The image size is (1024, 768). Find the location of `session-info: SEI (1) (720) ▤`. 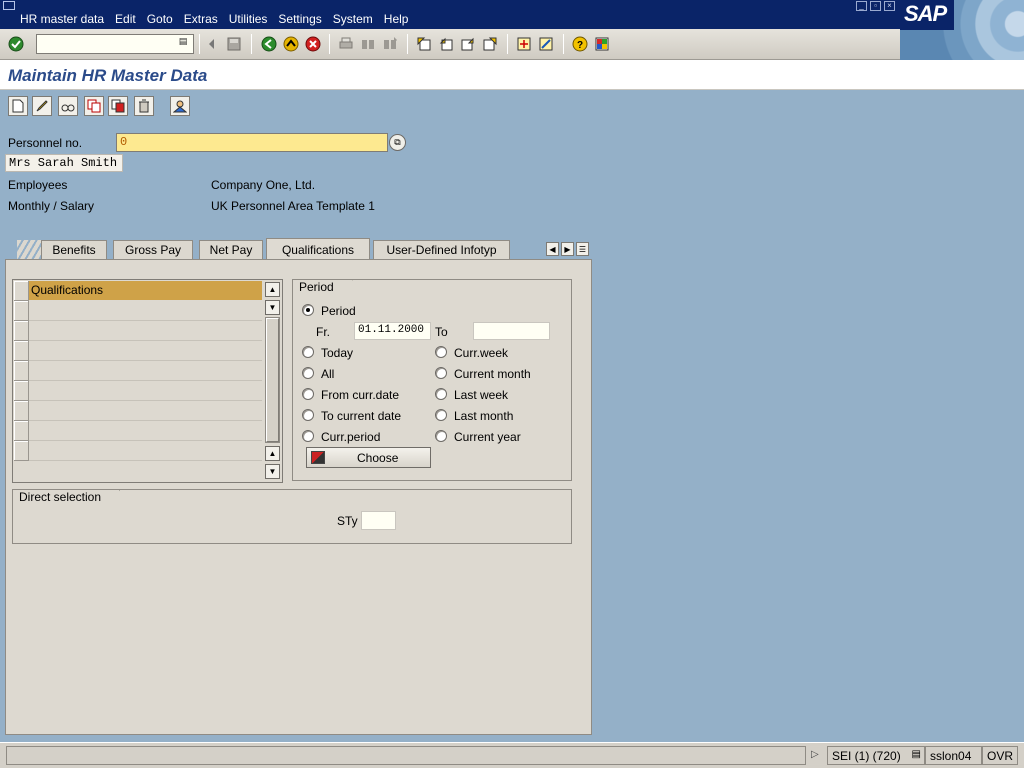

session-info: SEI (1) (720) ▤ is located at coordinates (876, 755).